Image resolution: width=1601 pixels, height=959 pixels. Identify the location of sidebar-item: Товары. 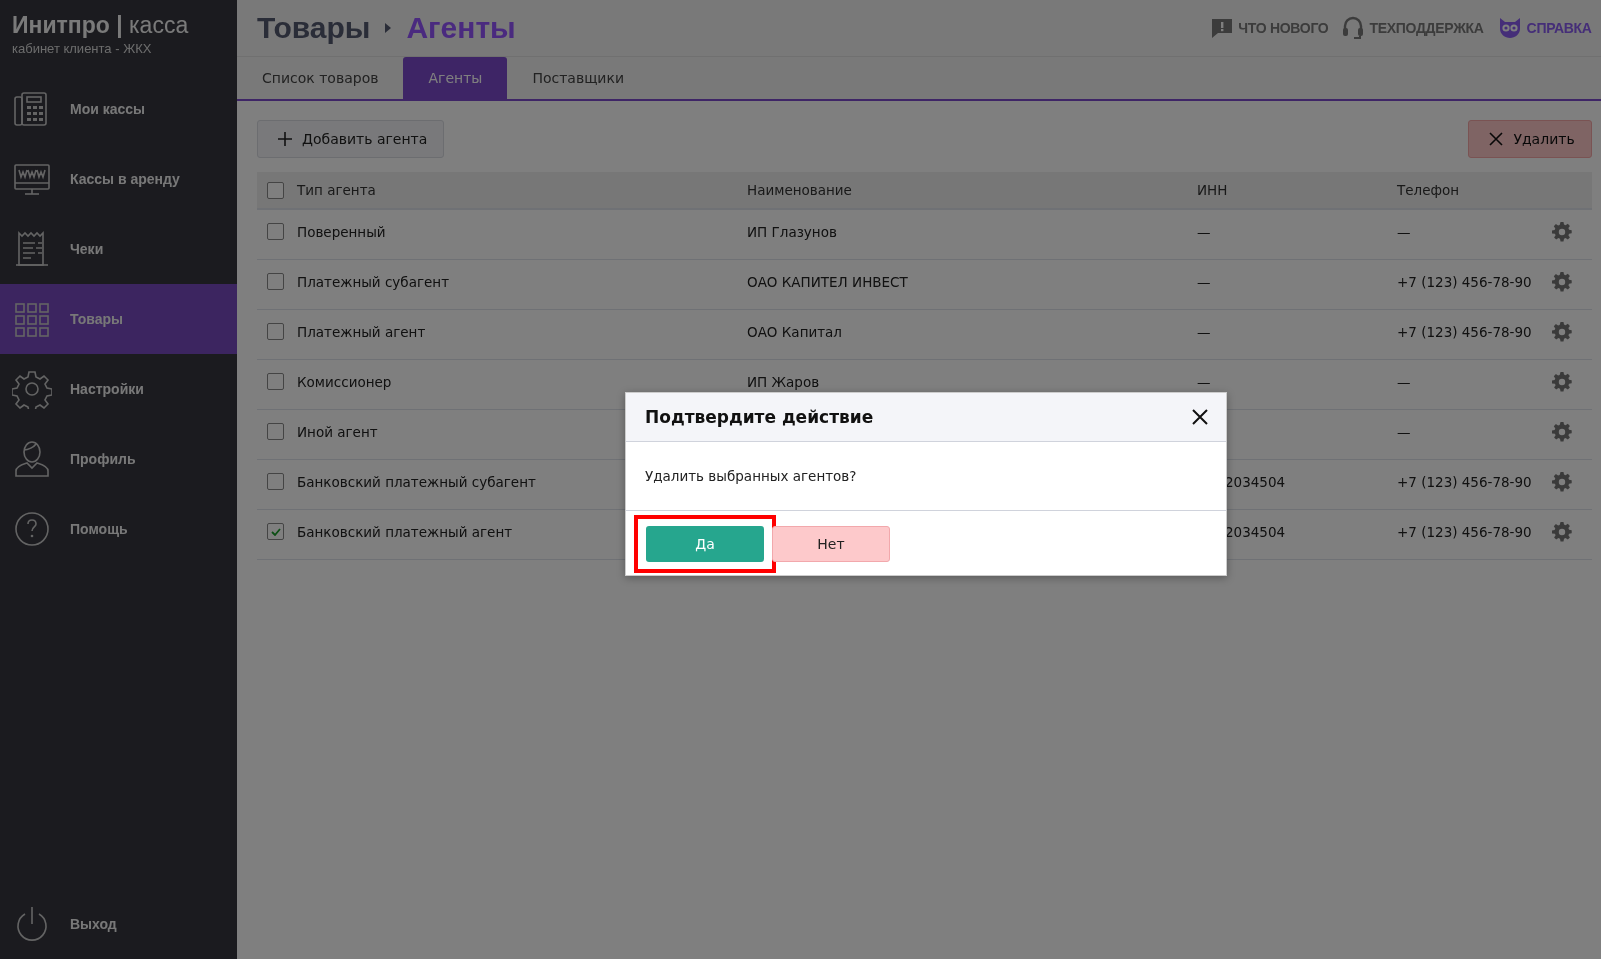
(118, 319).